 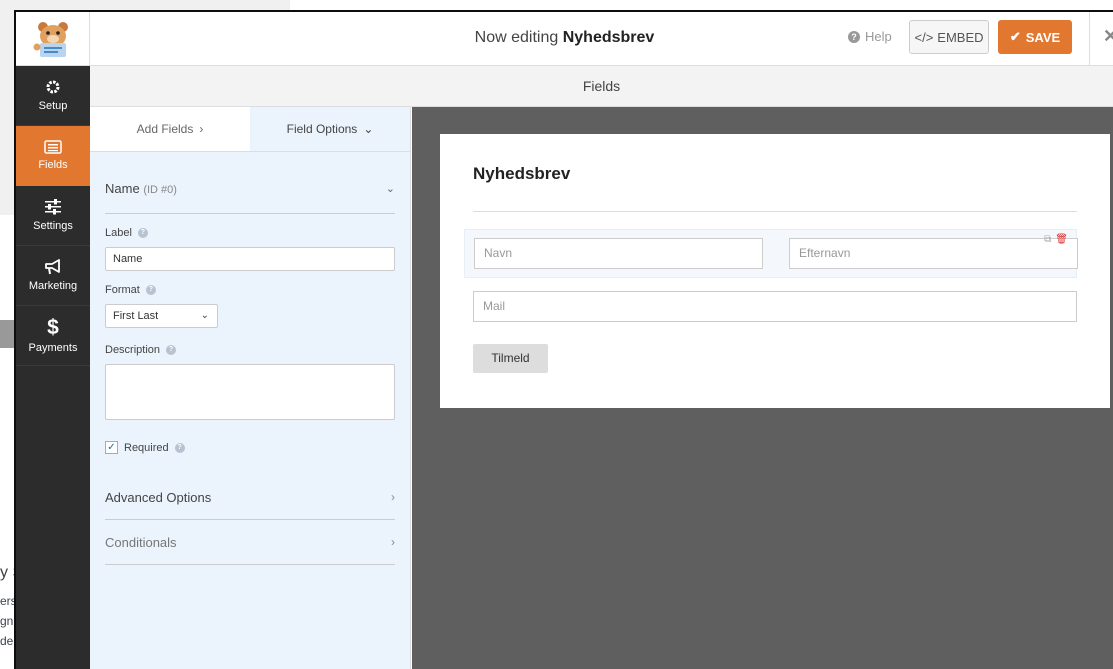 I want to click on sidebar-item-label: Marketing, so click(x=53, y=286).